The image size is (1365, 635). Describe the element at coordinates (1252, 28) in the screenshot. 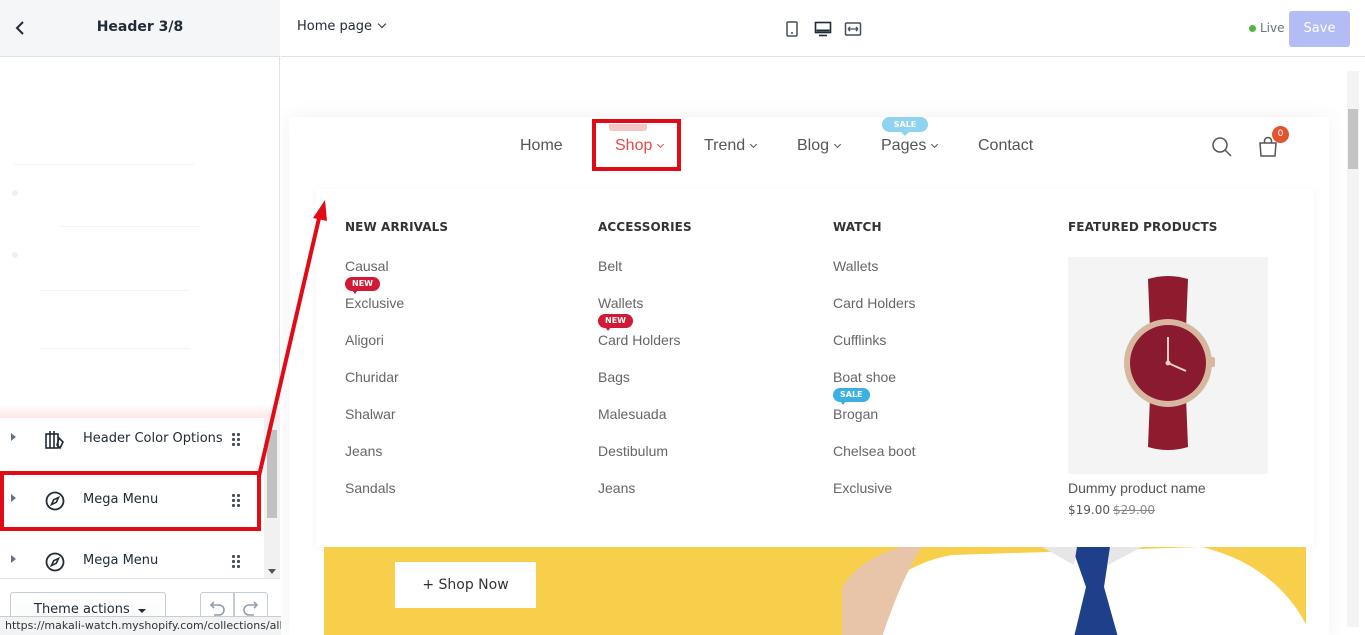

I see `live-dot-icon` at that location.